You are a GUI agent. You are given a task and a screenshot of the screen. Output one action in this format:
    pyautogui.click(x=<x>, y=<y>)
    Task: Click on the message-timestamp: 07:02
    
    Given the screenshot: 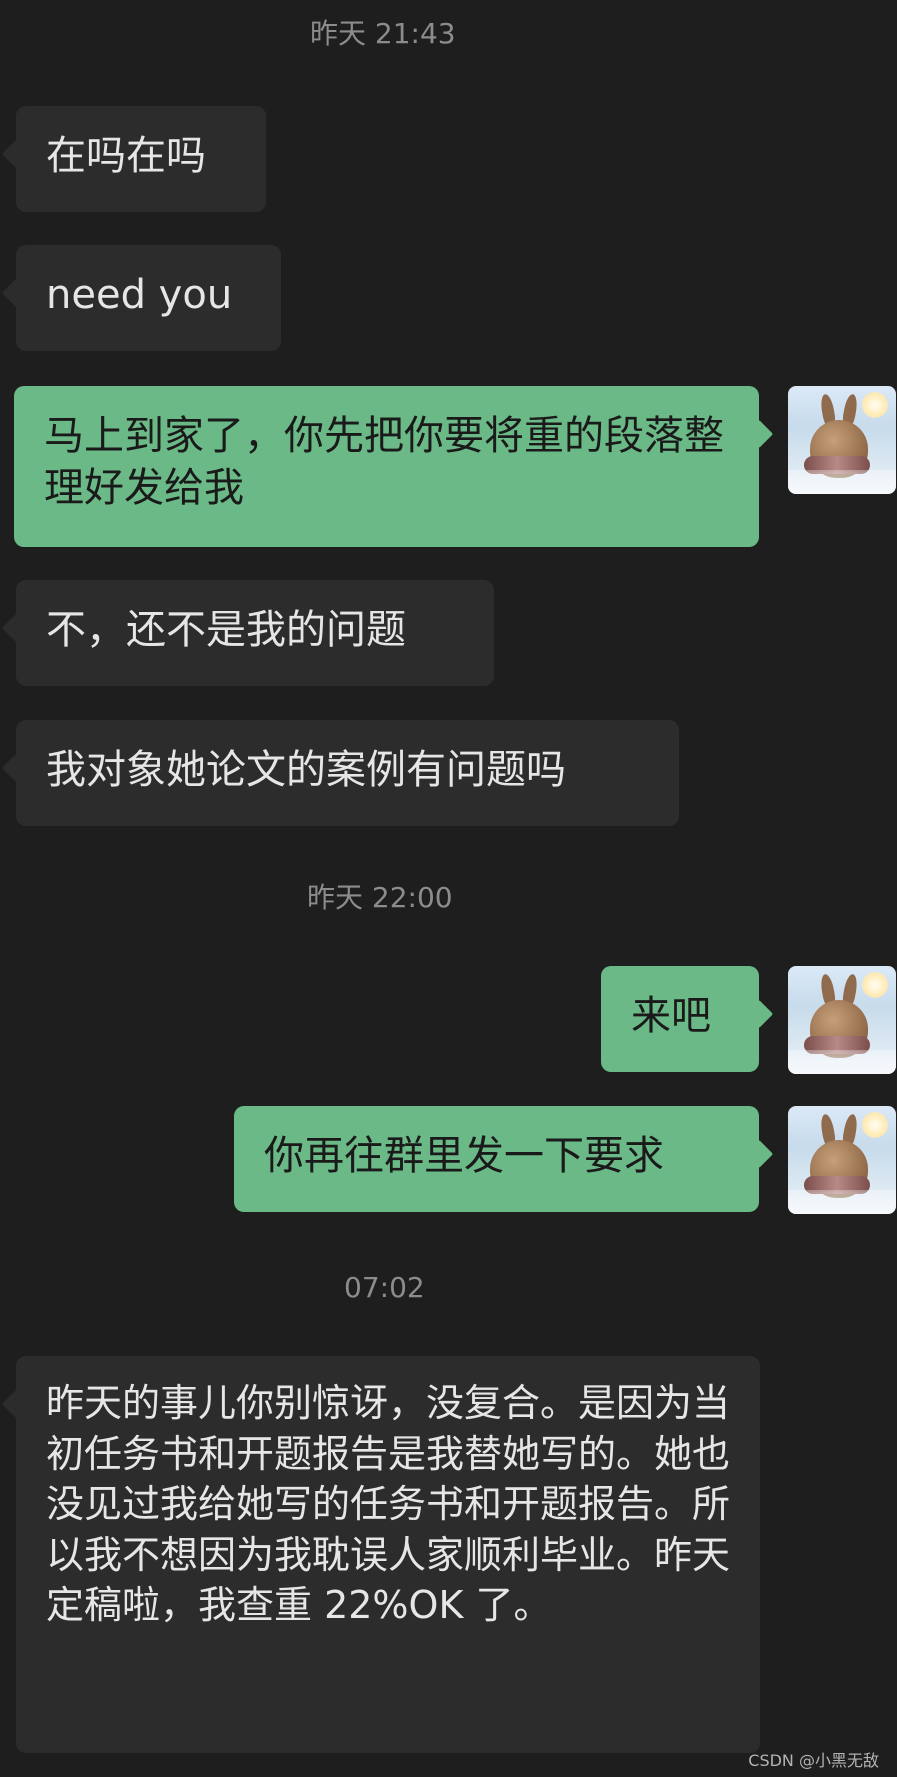 What is the action you would take?
    pyautogui.click(x=384, y=1287)
    